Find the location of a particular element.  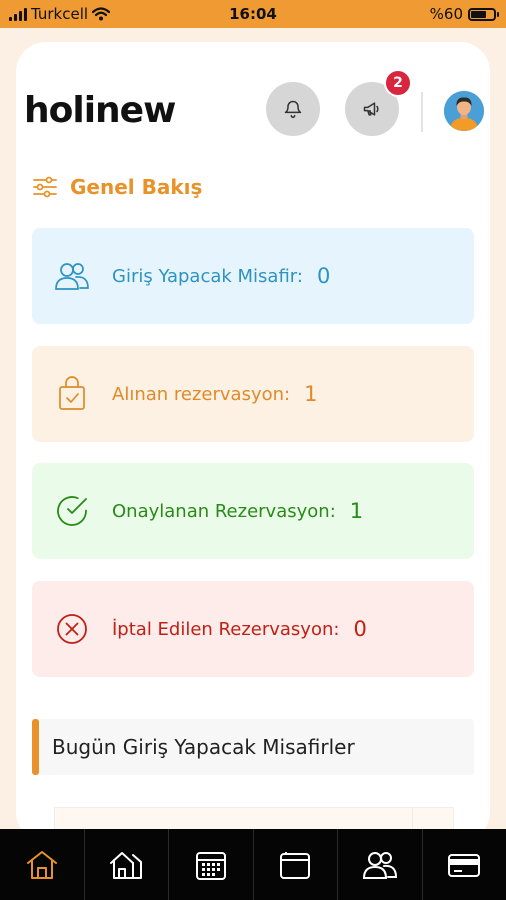

battery-percent: %60 is located at coordinates (446, 14).